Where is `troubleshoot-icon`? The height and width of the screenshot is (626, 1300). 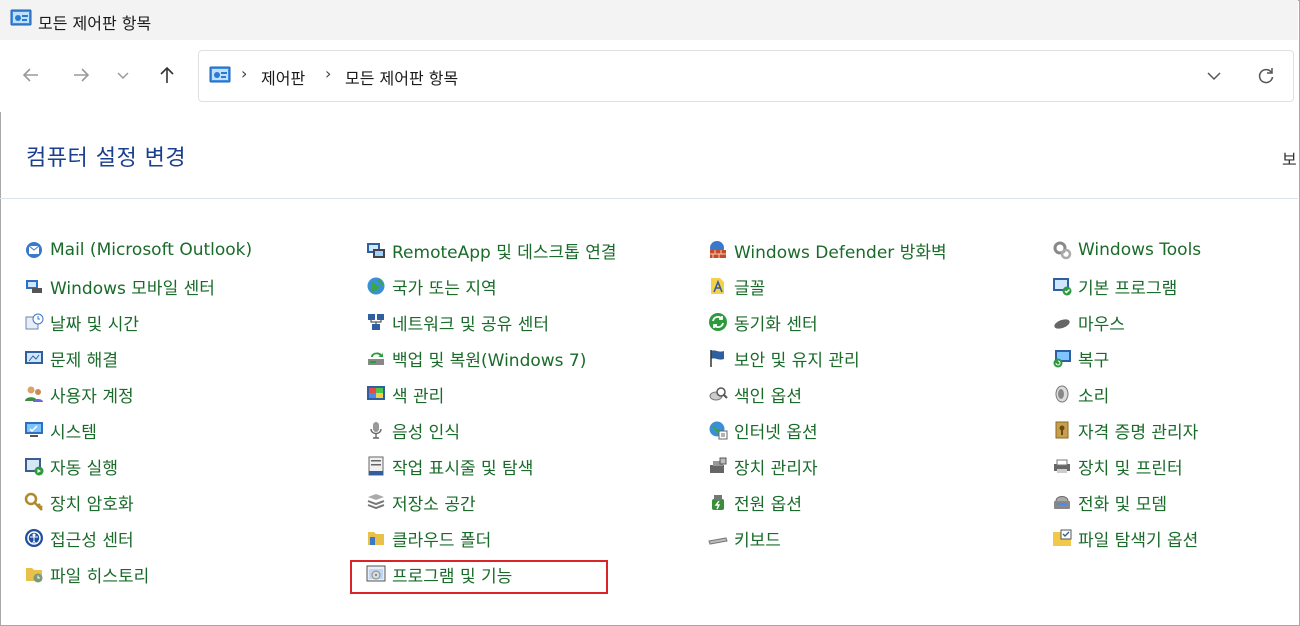
troubleshoot-icon is located at coordinates (34, 357).